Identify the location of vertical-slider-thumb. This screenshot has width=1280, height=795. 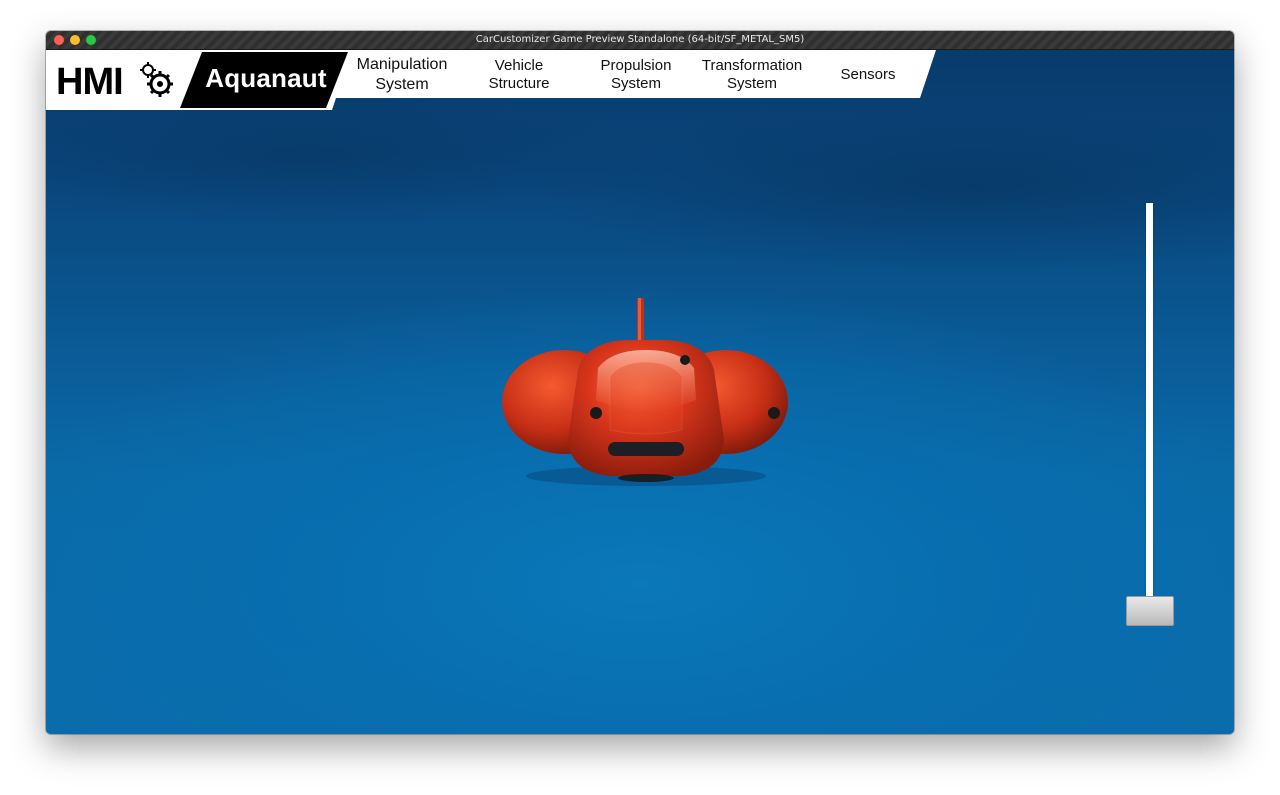
(1150, 611).